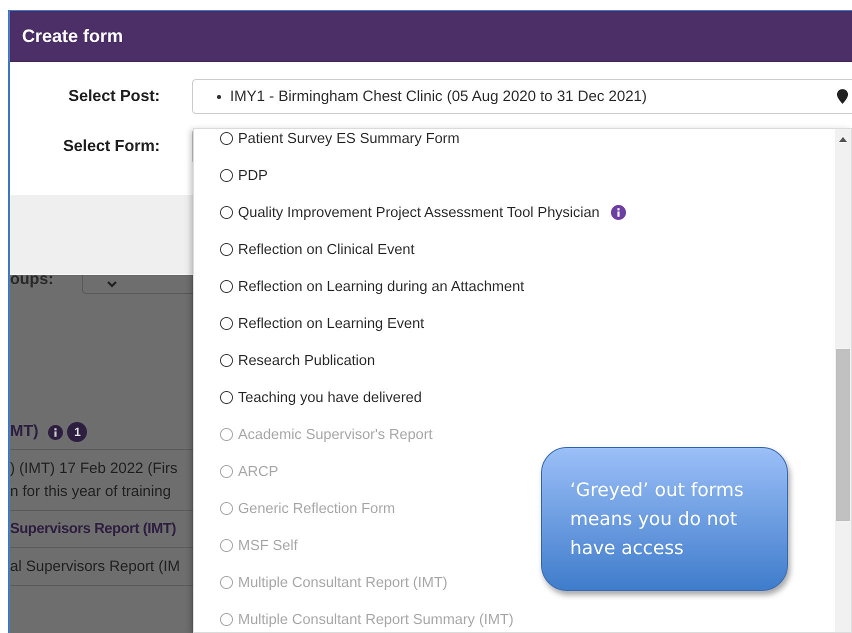 Image resolution: width=852 pixels, height=633 pixels. Describe the element at coordinates (77, 432) in the screenshot. I see `count-badge: 1` at that location.